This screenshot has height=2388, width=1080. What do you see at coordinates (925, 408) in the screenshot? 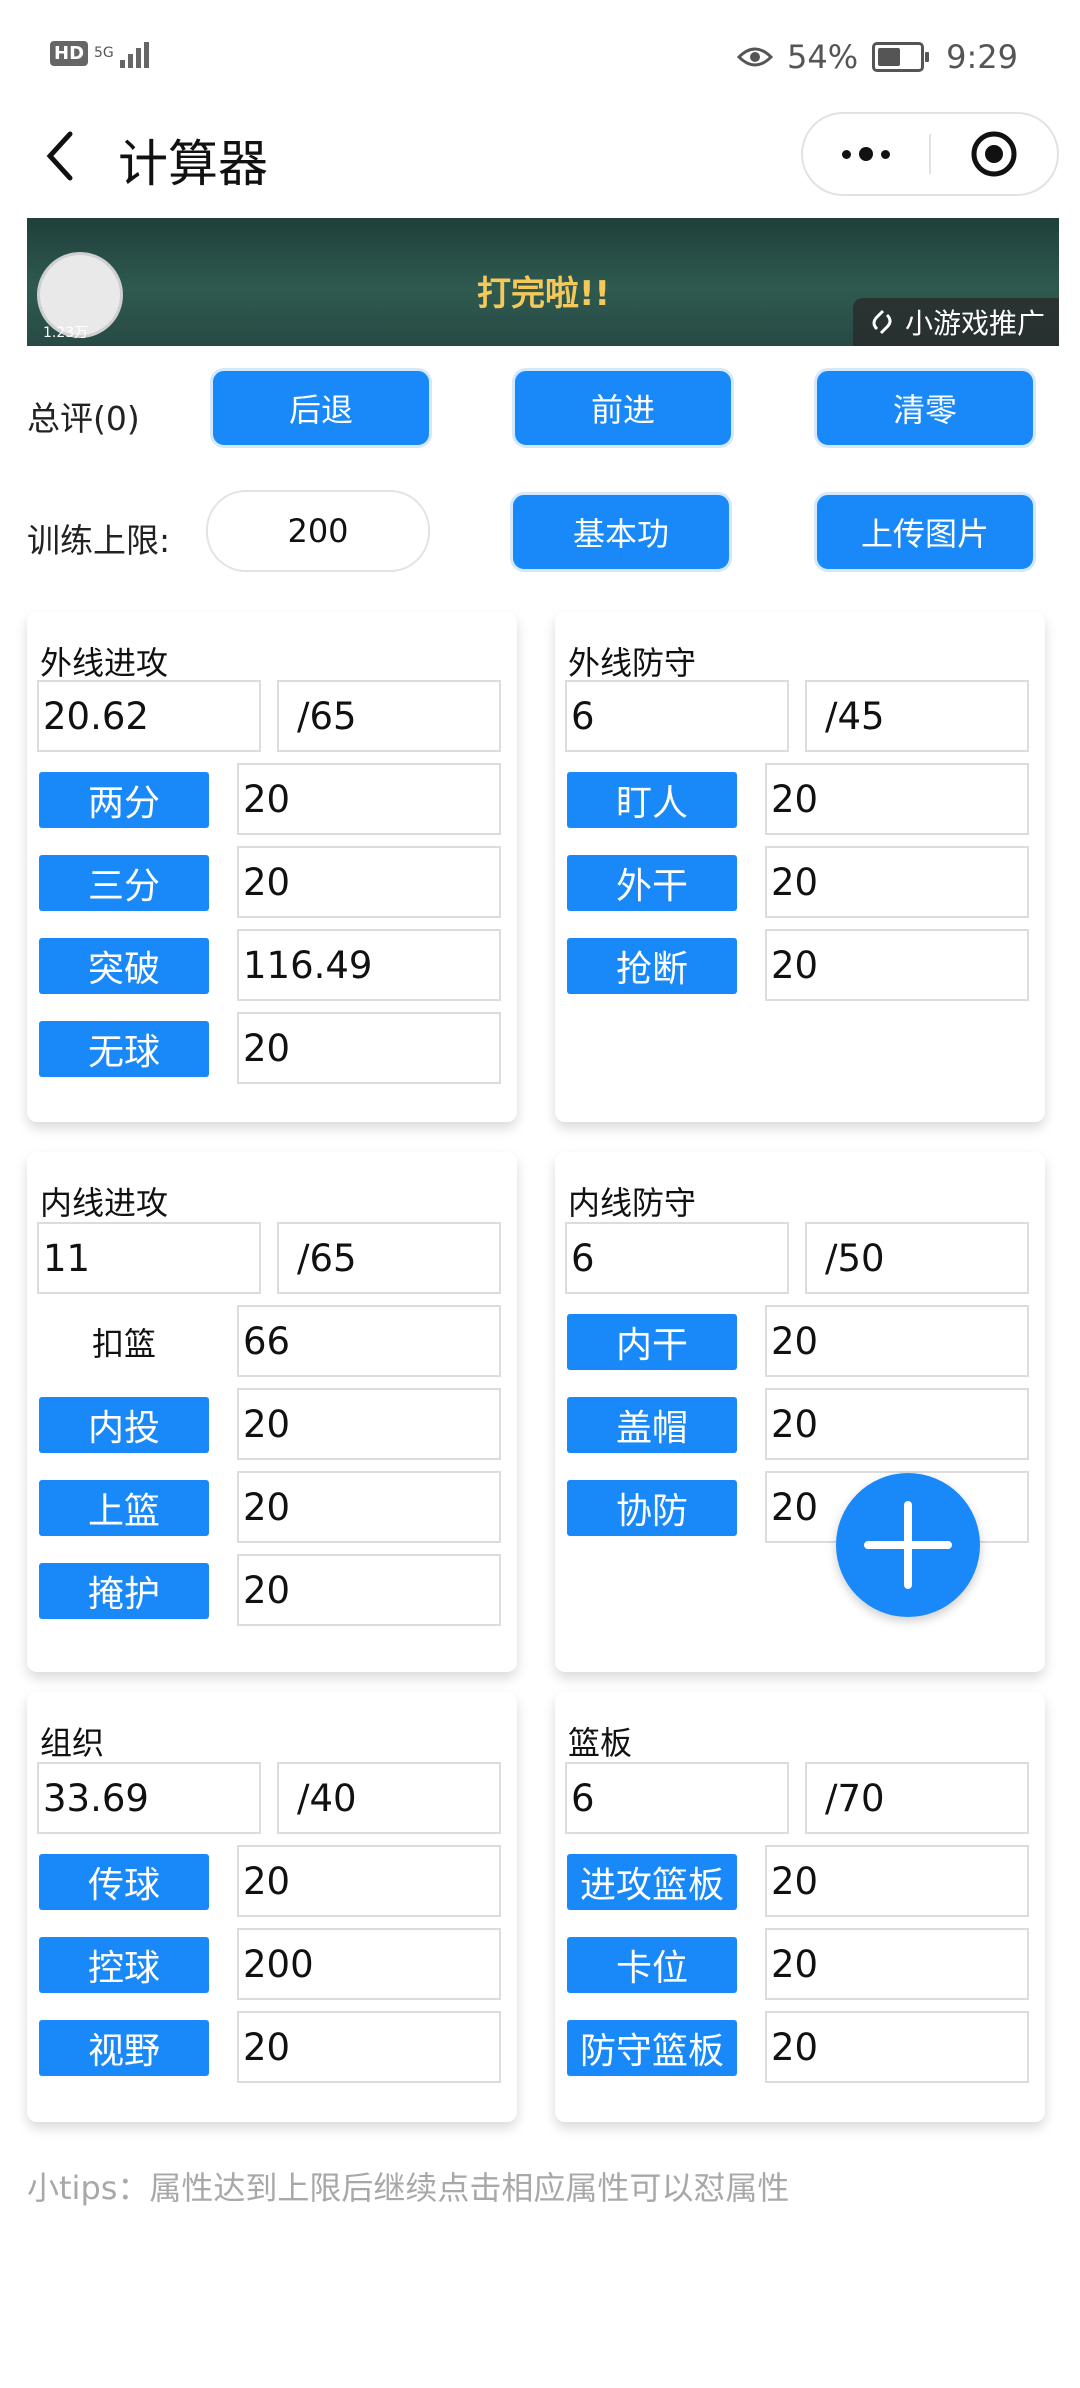
I see `clear-button: 清零` at bounding box center [925, 408].